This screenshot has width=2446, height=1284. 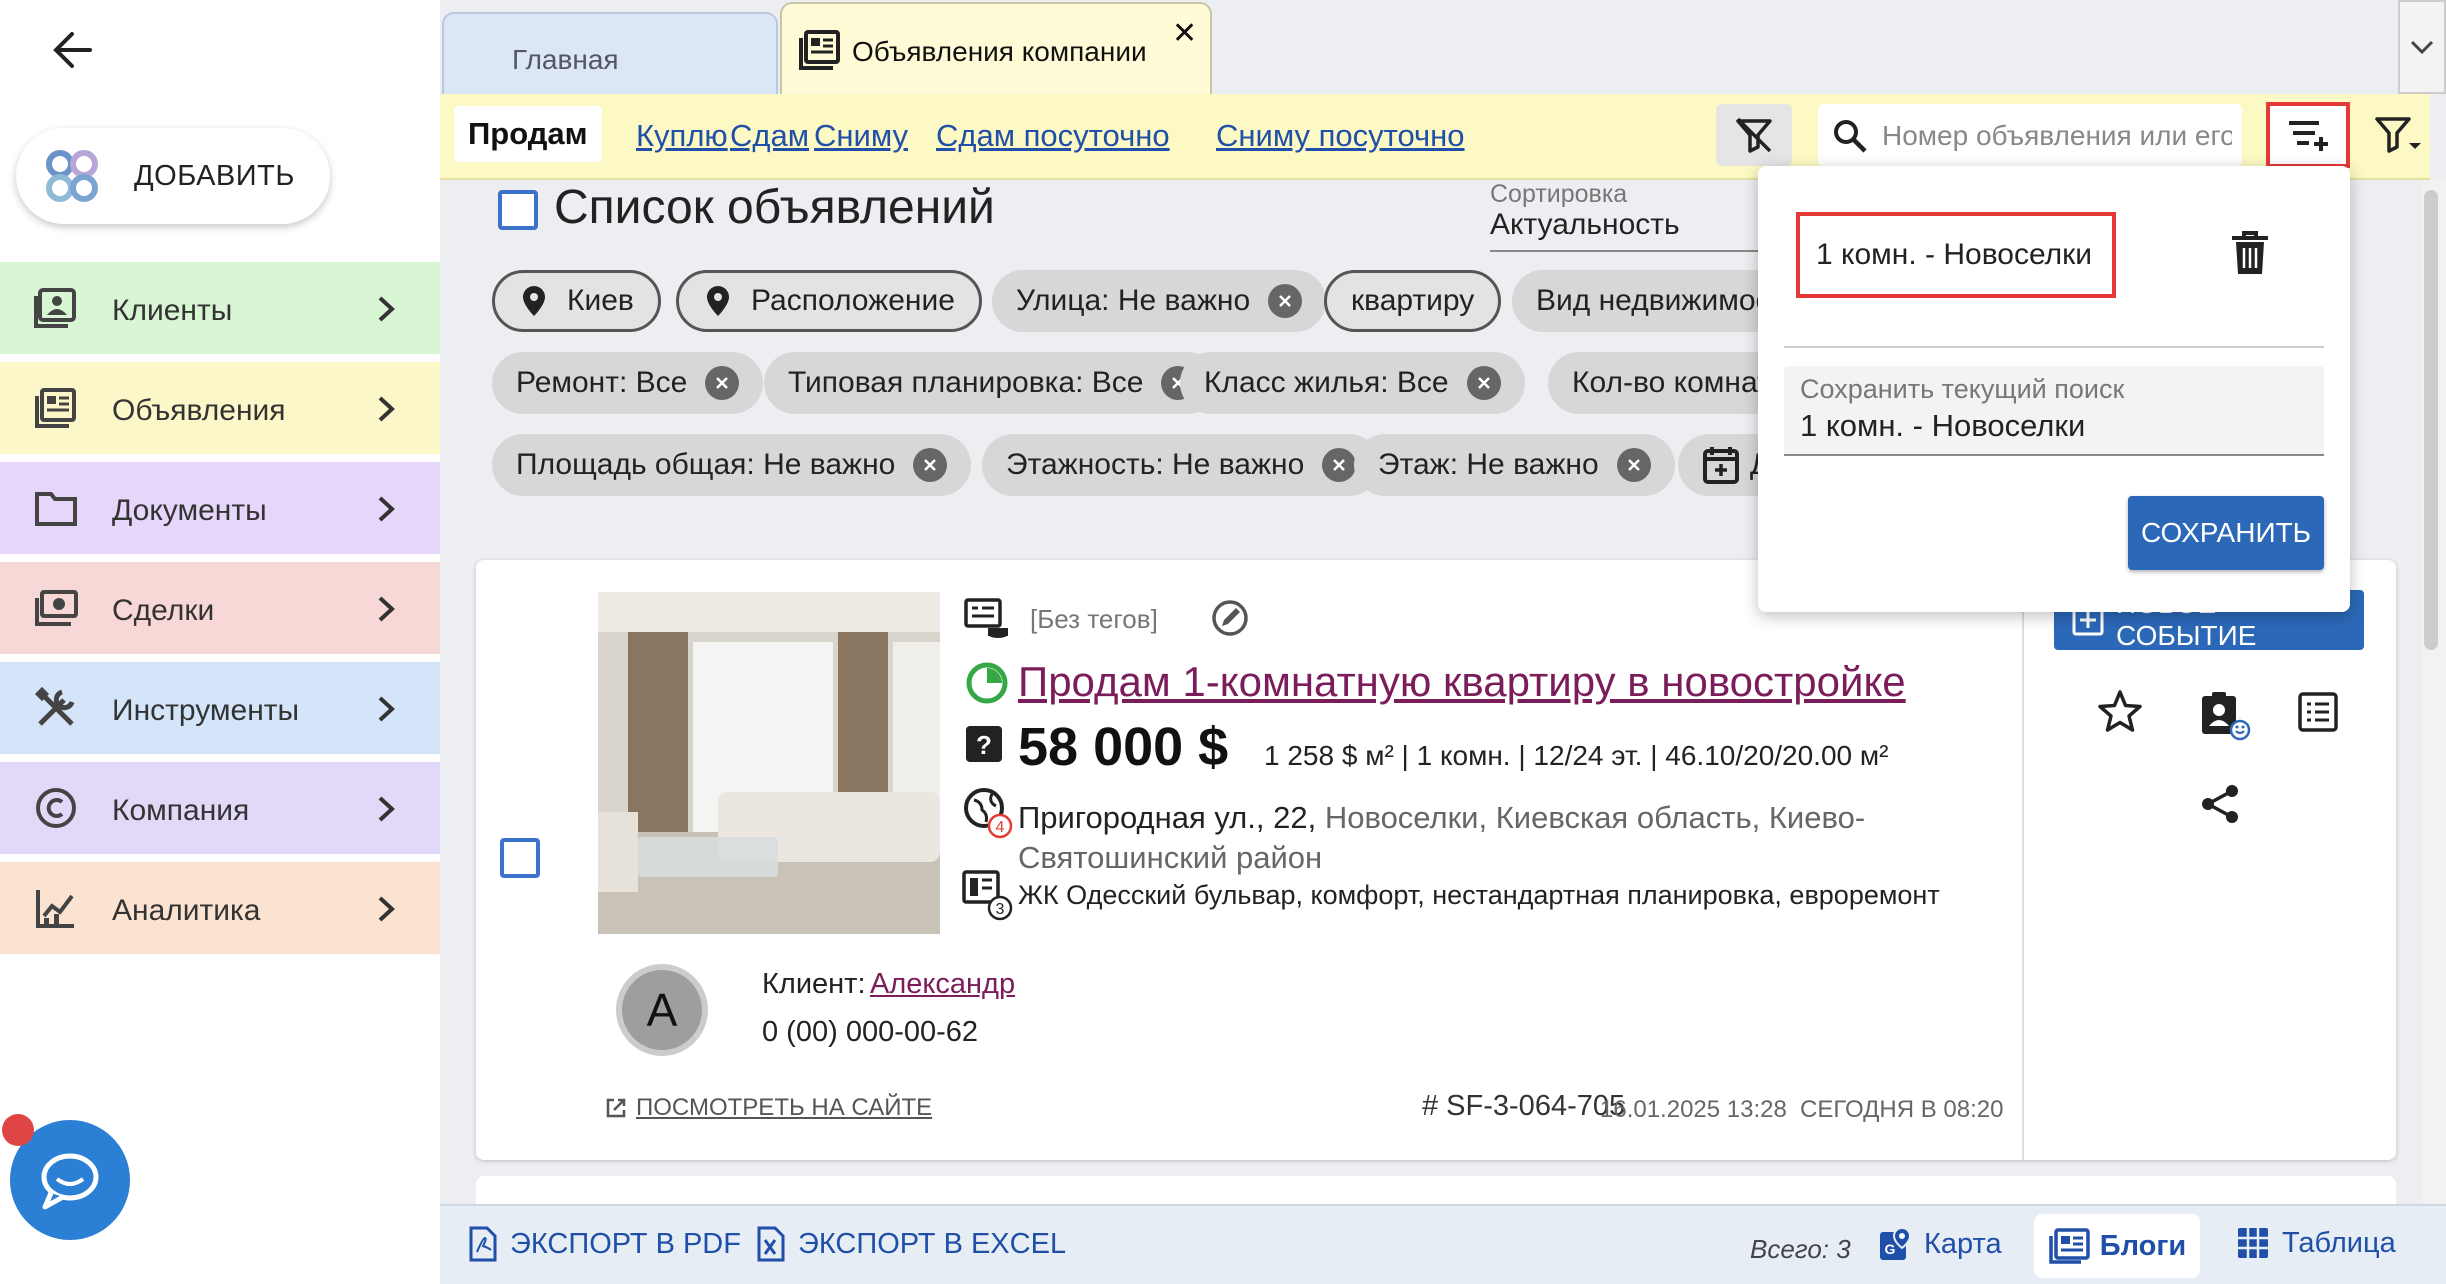 I want to click on view-table-button: Таблица, so click(x=2316, y=1243).